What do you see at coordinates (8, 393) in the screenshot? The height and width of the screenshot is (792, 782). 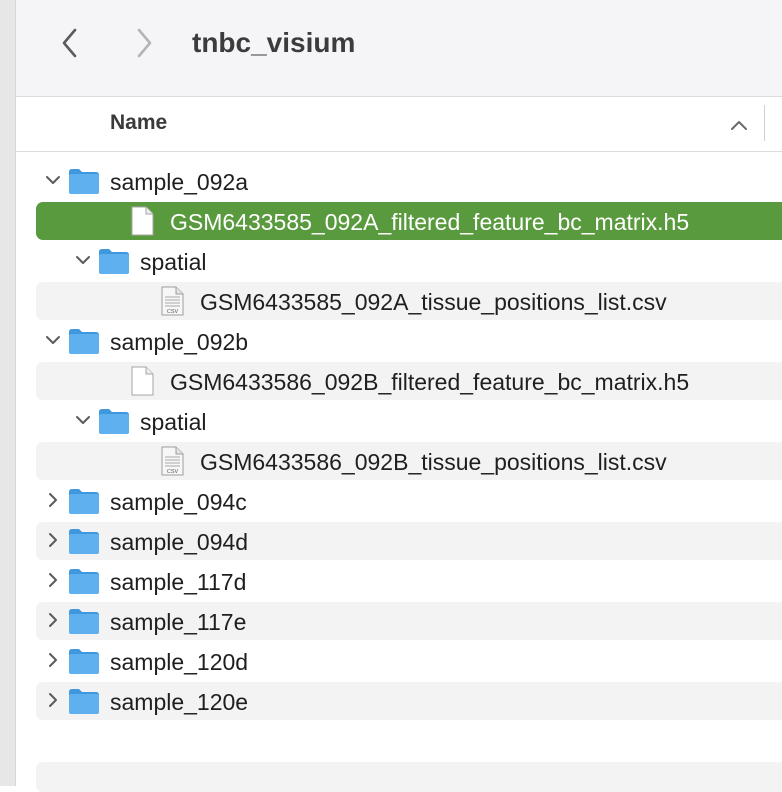 I see `sidebar-edge` at bounding box center [8, 393].